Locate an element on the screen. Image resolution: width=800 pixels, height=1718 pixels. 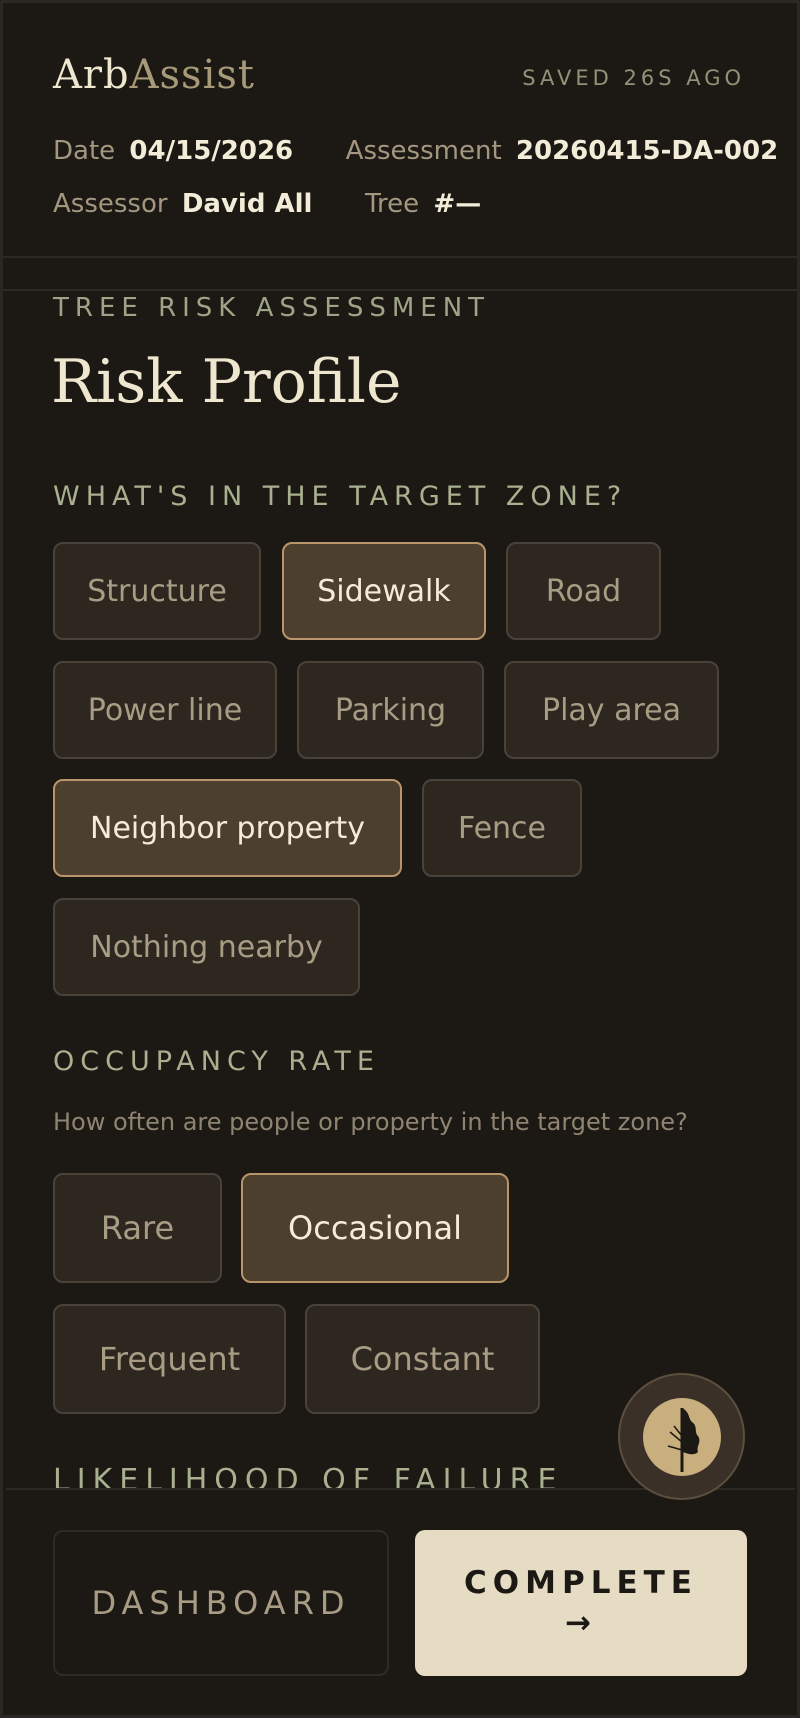
occupancy-option-rare: Rare is located at coordinates (137, 1228).